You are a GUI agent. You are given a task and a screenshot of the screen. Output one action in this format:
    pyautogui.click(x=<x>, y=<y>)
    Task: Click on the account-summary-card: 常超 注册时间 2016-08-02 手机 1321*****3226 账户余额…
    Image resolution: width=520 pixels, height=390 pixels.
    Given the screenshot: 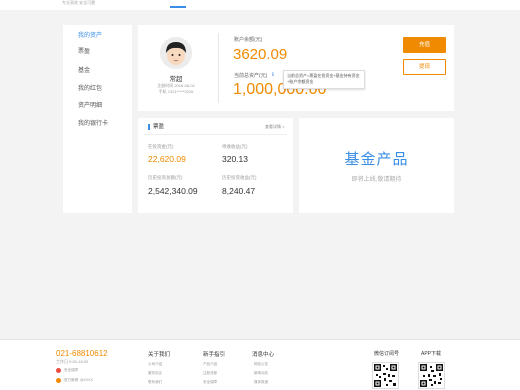 What is the action you would take?
    pyautogui.click(x=296, y=68)
    